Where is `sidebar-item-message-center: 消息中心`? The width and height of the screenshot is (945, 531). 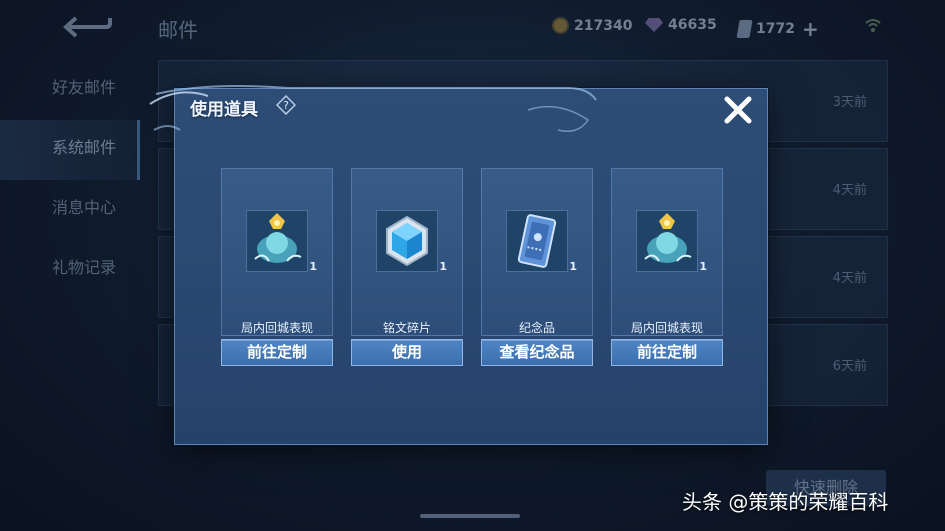 sidebar-item-message-center: 消息中心 is located at coordinates (70, 210).